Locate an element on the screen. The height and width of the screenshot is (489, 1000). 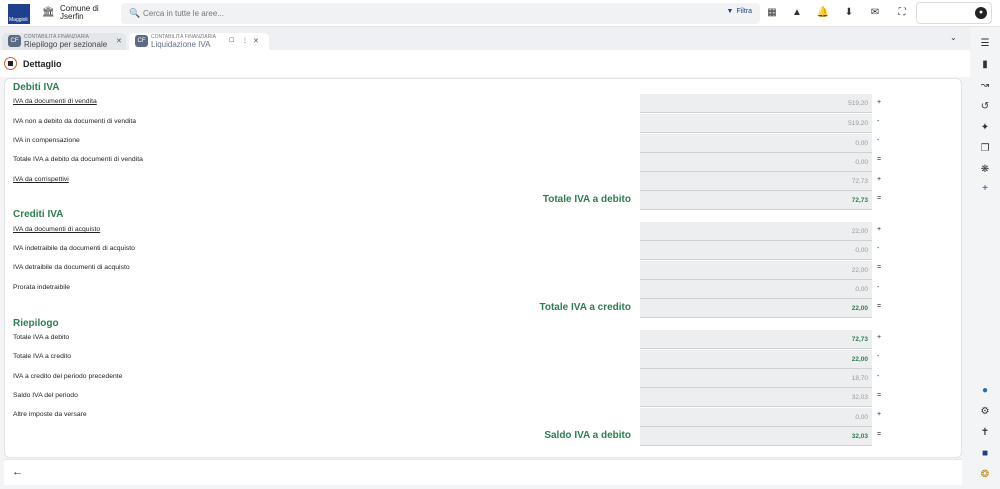
section-crediti-iva: Crediti IVA is located at coordinates (38, 214).